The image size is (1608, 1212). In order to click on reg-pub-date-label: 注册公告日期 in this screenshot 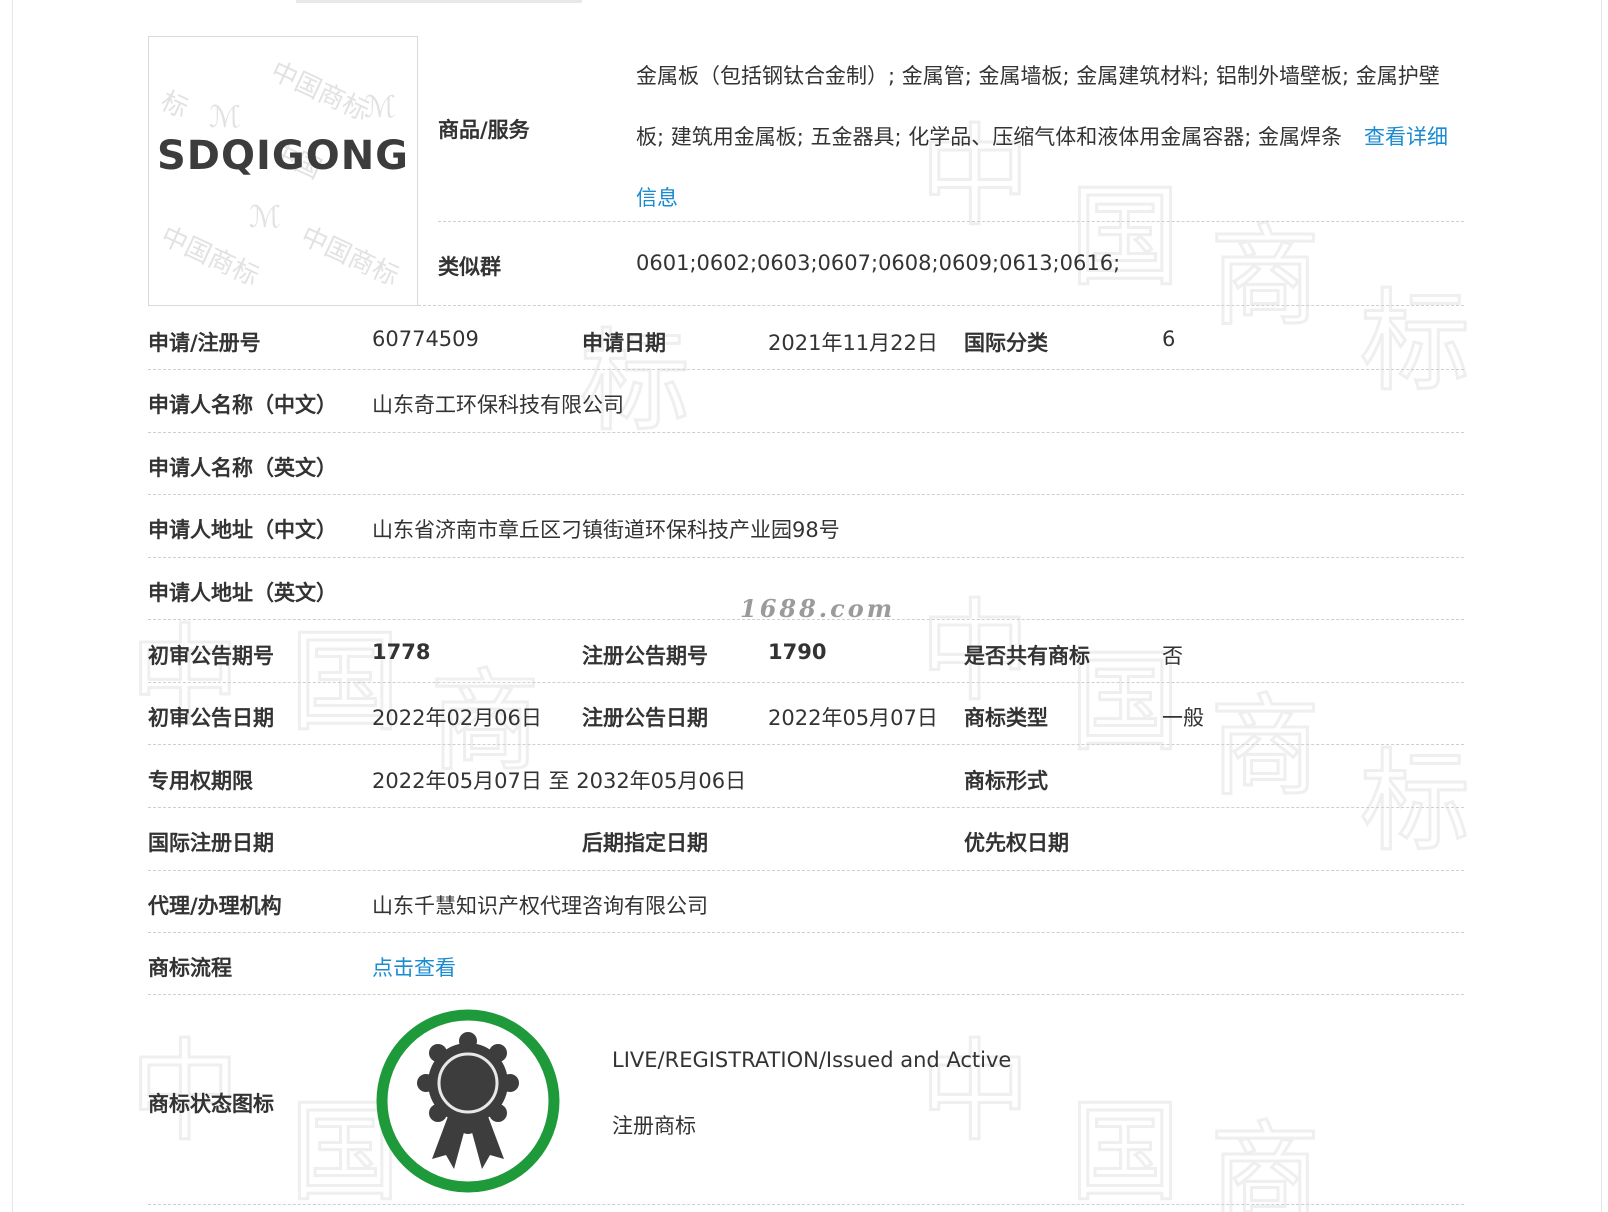, I will do `click(645, 718)`.